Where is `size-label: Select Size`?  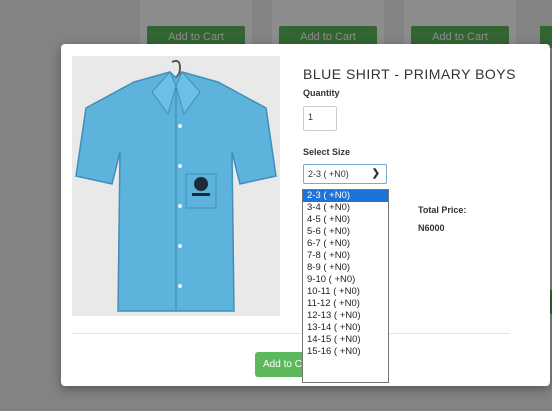 size-label: Select Size is located at coordinates (327, 152).